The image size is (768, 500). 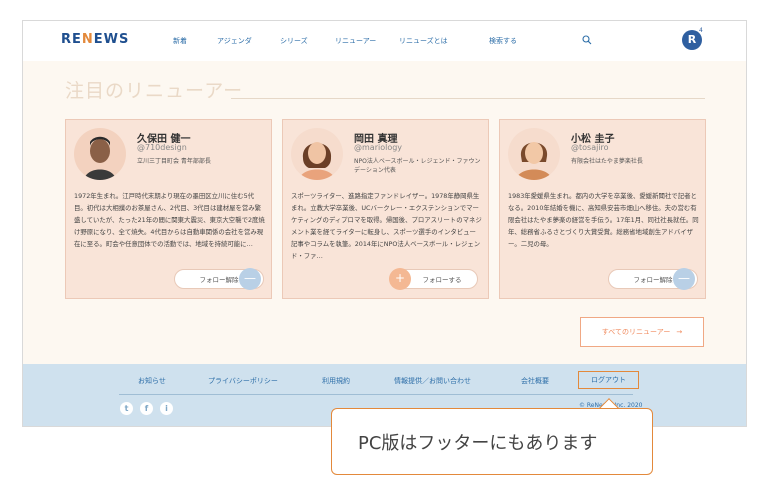 What do you see at coordinates (608, 380) in the screenshot?
I see `logout-button: ログアウト` at bounding box center [608, 380].